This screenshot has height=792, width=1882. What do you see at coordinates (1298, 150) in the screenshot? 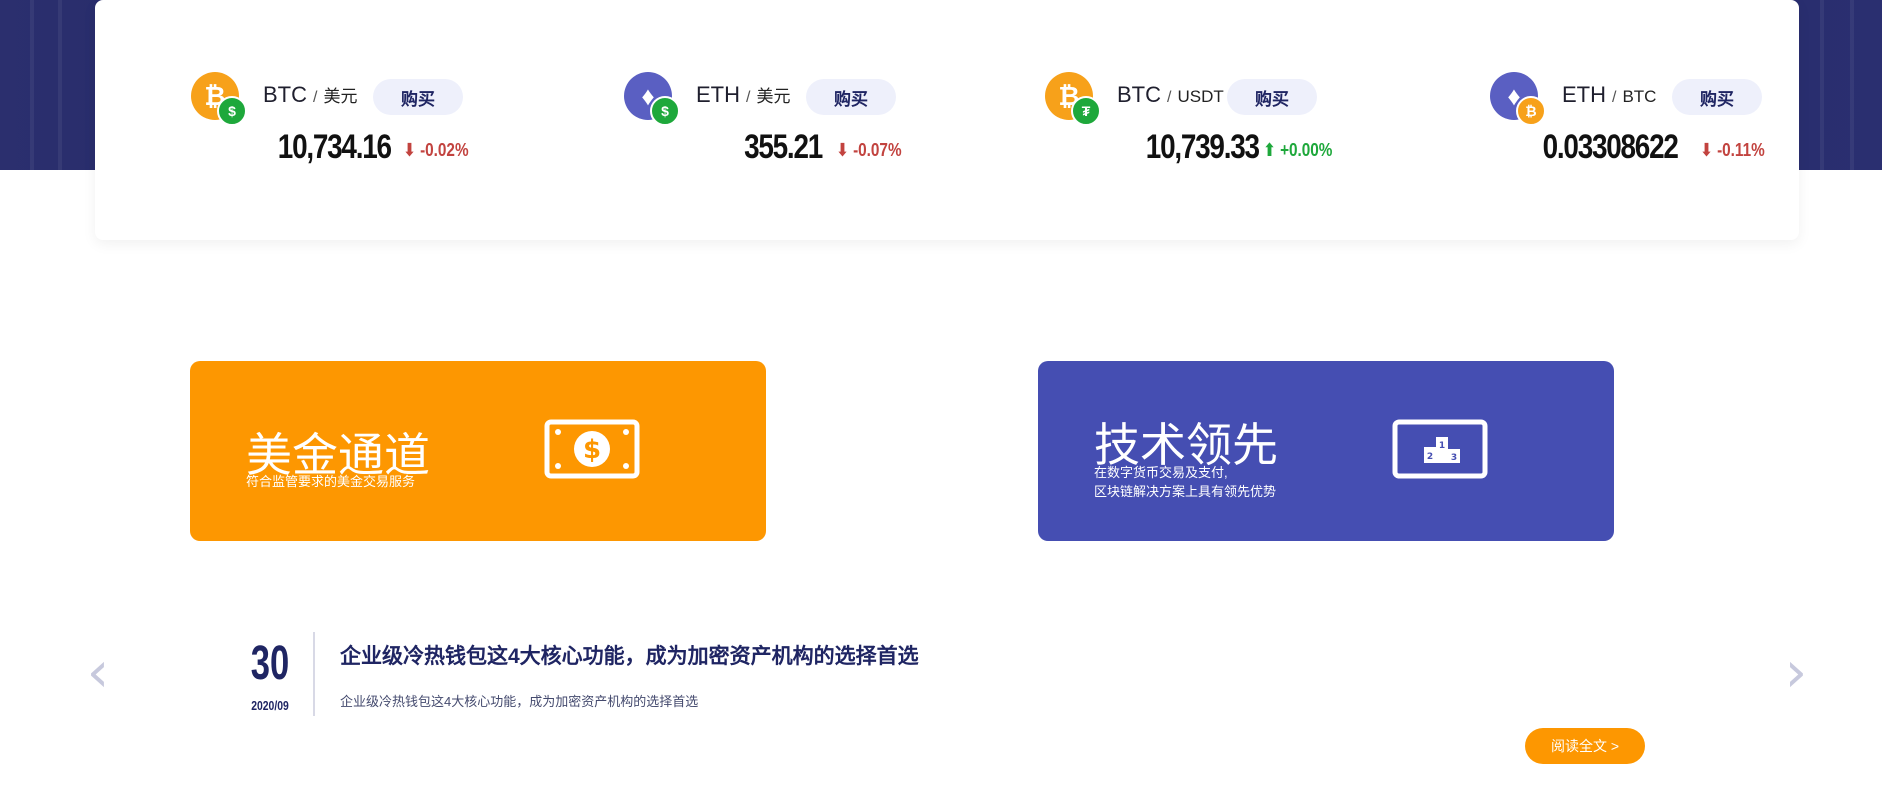
I see `change-percent: ⬆ +0.00%` at bounding box center [1298, 150].